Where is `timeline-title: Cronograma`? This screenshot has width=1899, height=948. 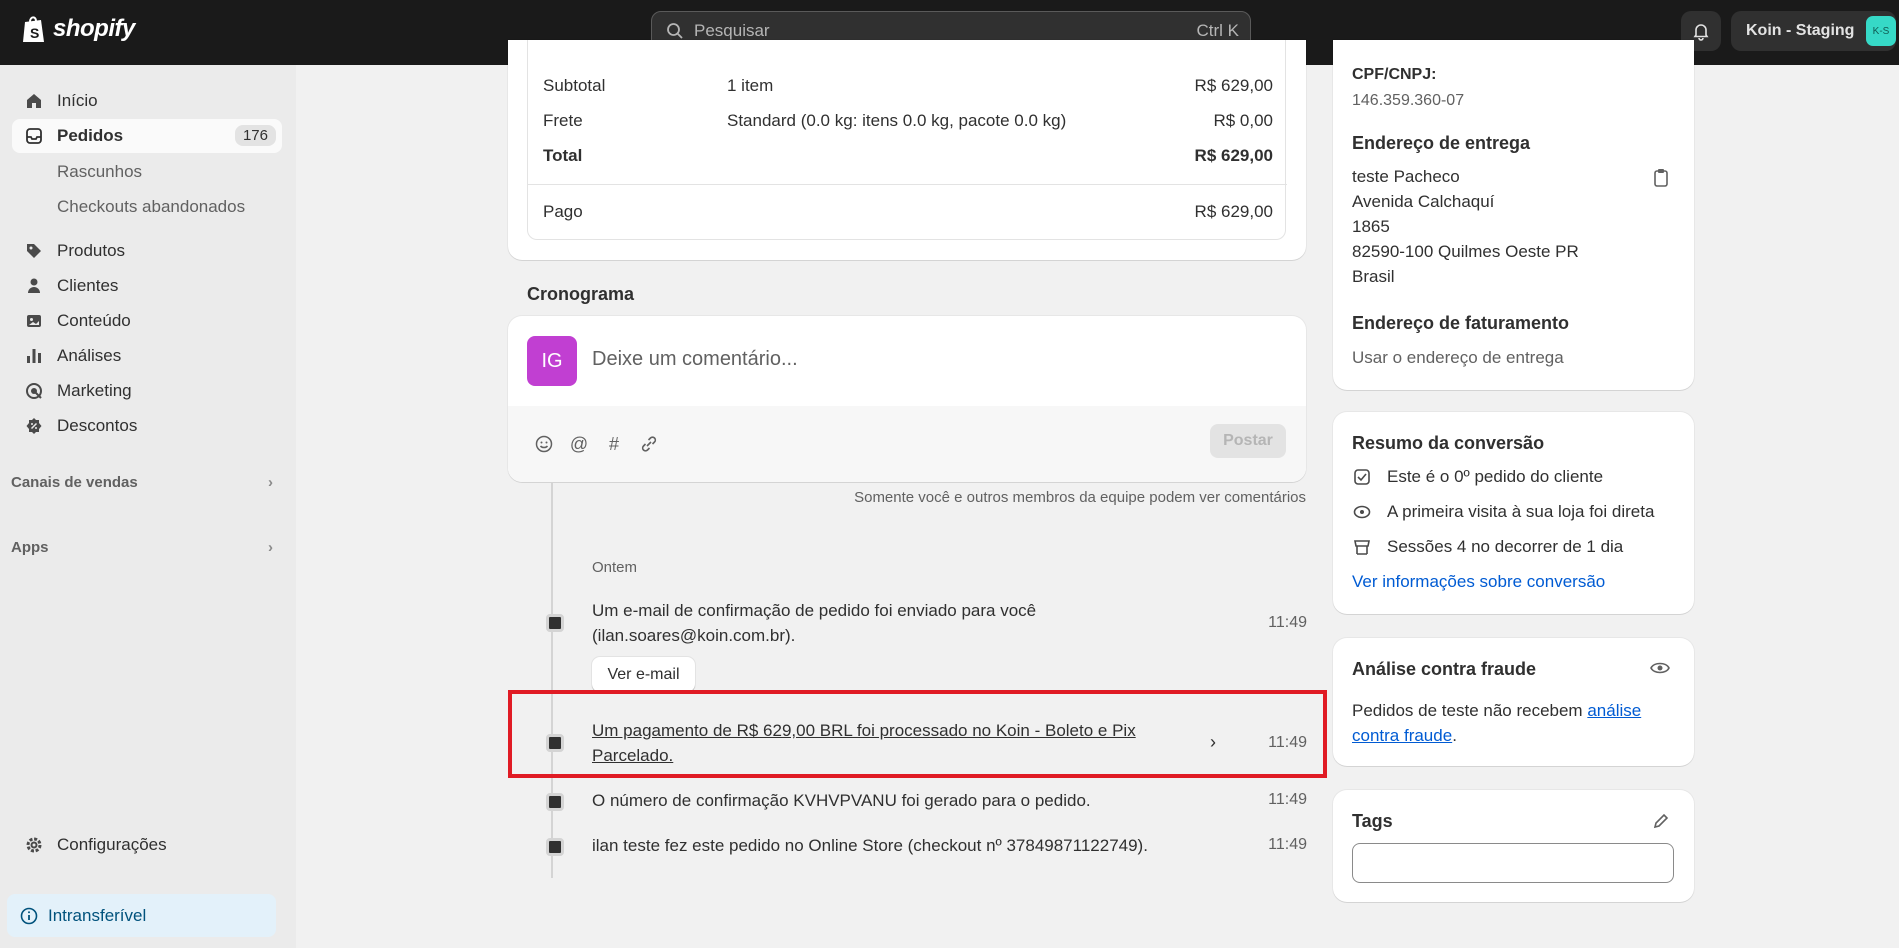 timeline-title: Cronograma is located at coordinates (581, 294).